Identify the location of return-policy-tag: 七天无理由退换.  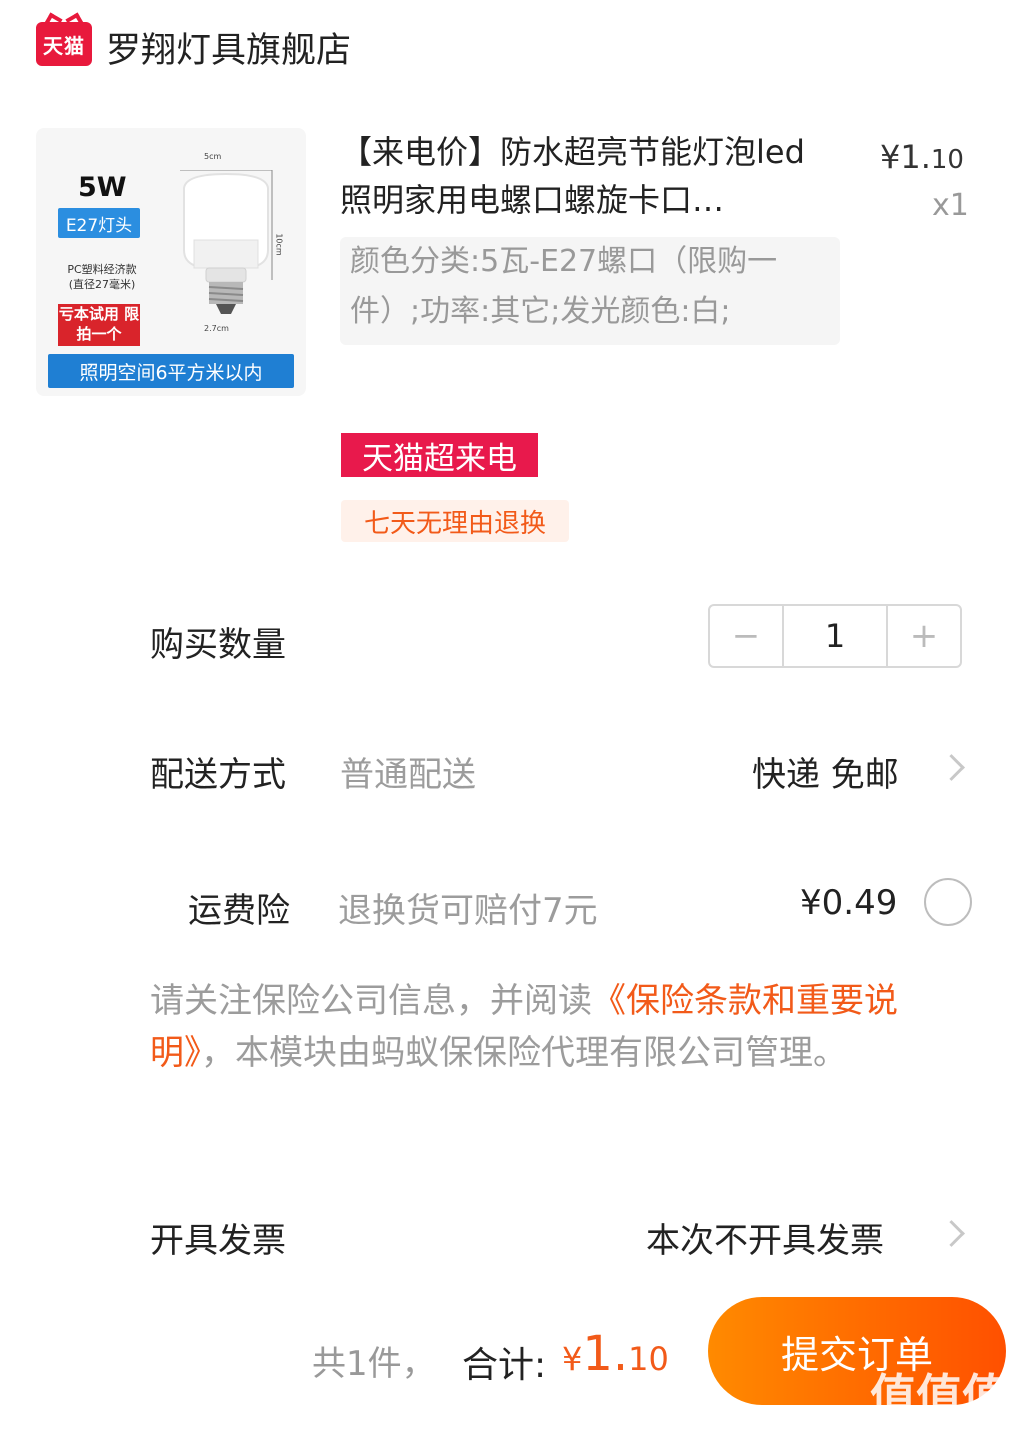
(455, 521).